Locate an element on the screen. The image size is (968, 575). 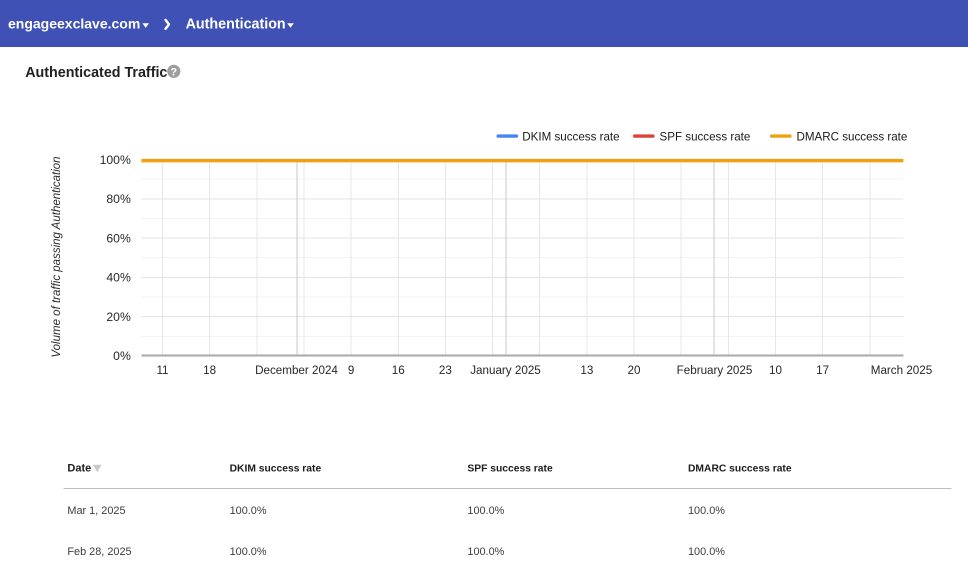
svg-text: Date is located at coordinates (79, 469).